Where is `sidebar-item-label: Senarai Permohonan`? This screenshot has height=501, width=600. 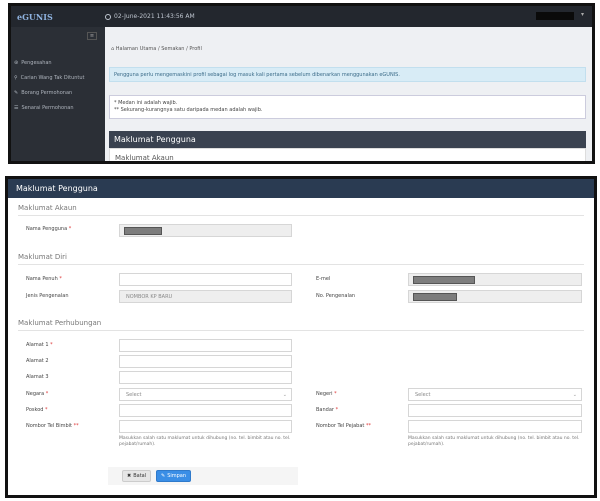 sidebar-item-label: Senarai Permohonan is located at coordinates (47, 108).